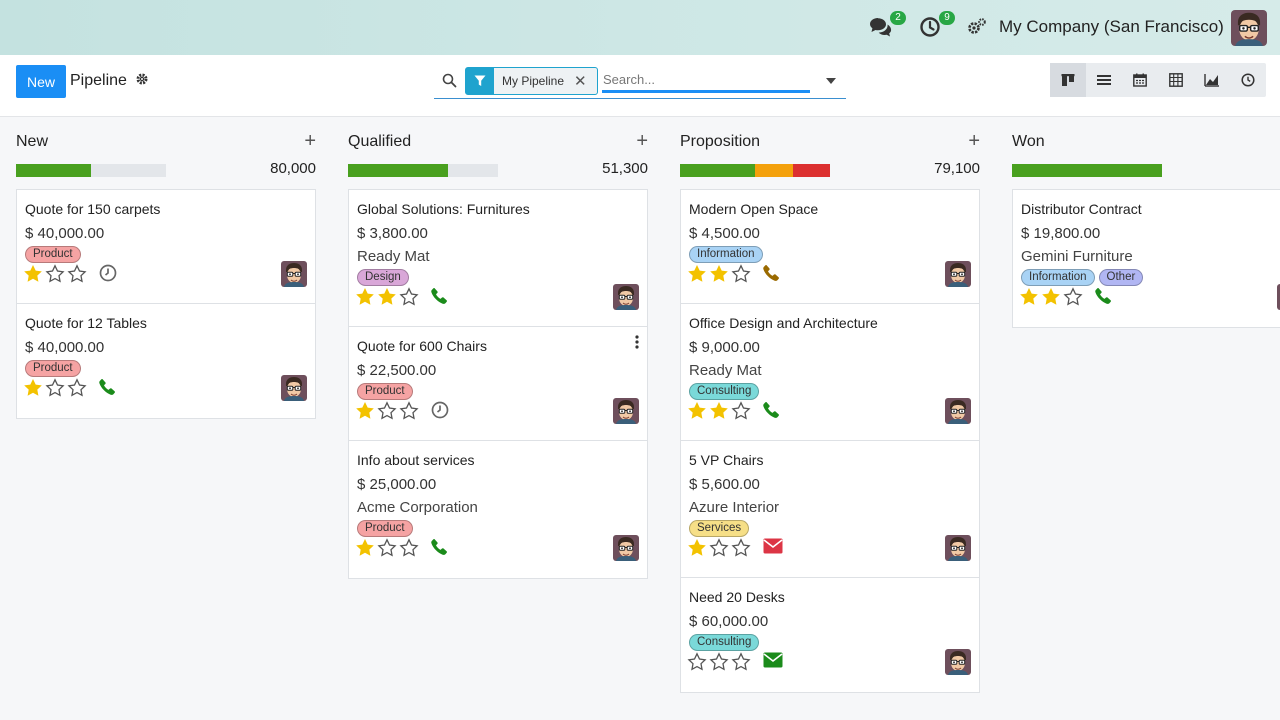 The height and width of the screenshot is (720, 1280). Describe the element at coordinates (1111, 27) in the screenshot. I see `company-name: My Company (San Francisco)` at that location.